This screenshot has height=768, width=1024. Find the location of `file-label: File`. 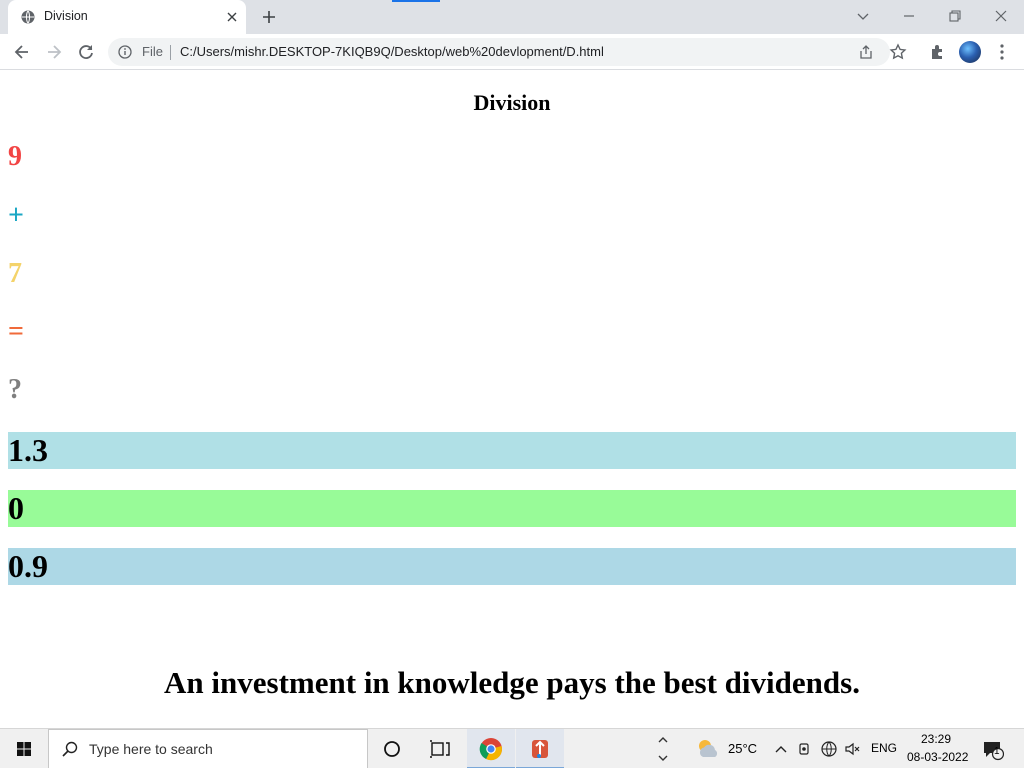

file-label: File is located at coordinates (152, 51).